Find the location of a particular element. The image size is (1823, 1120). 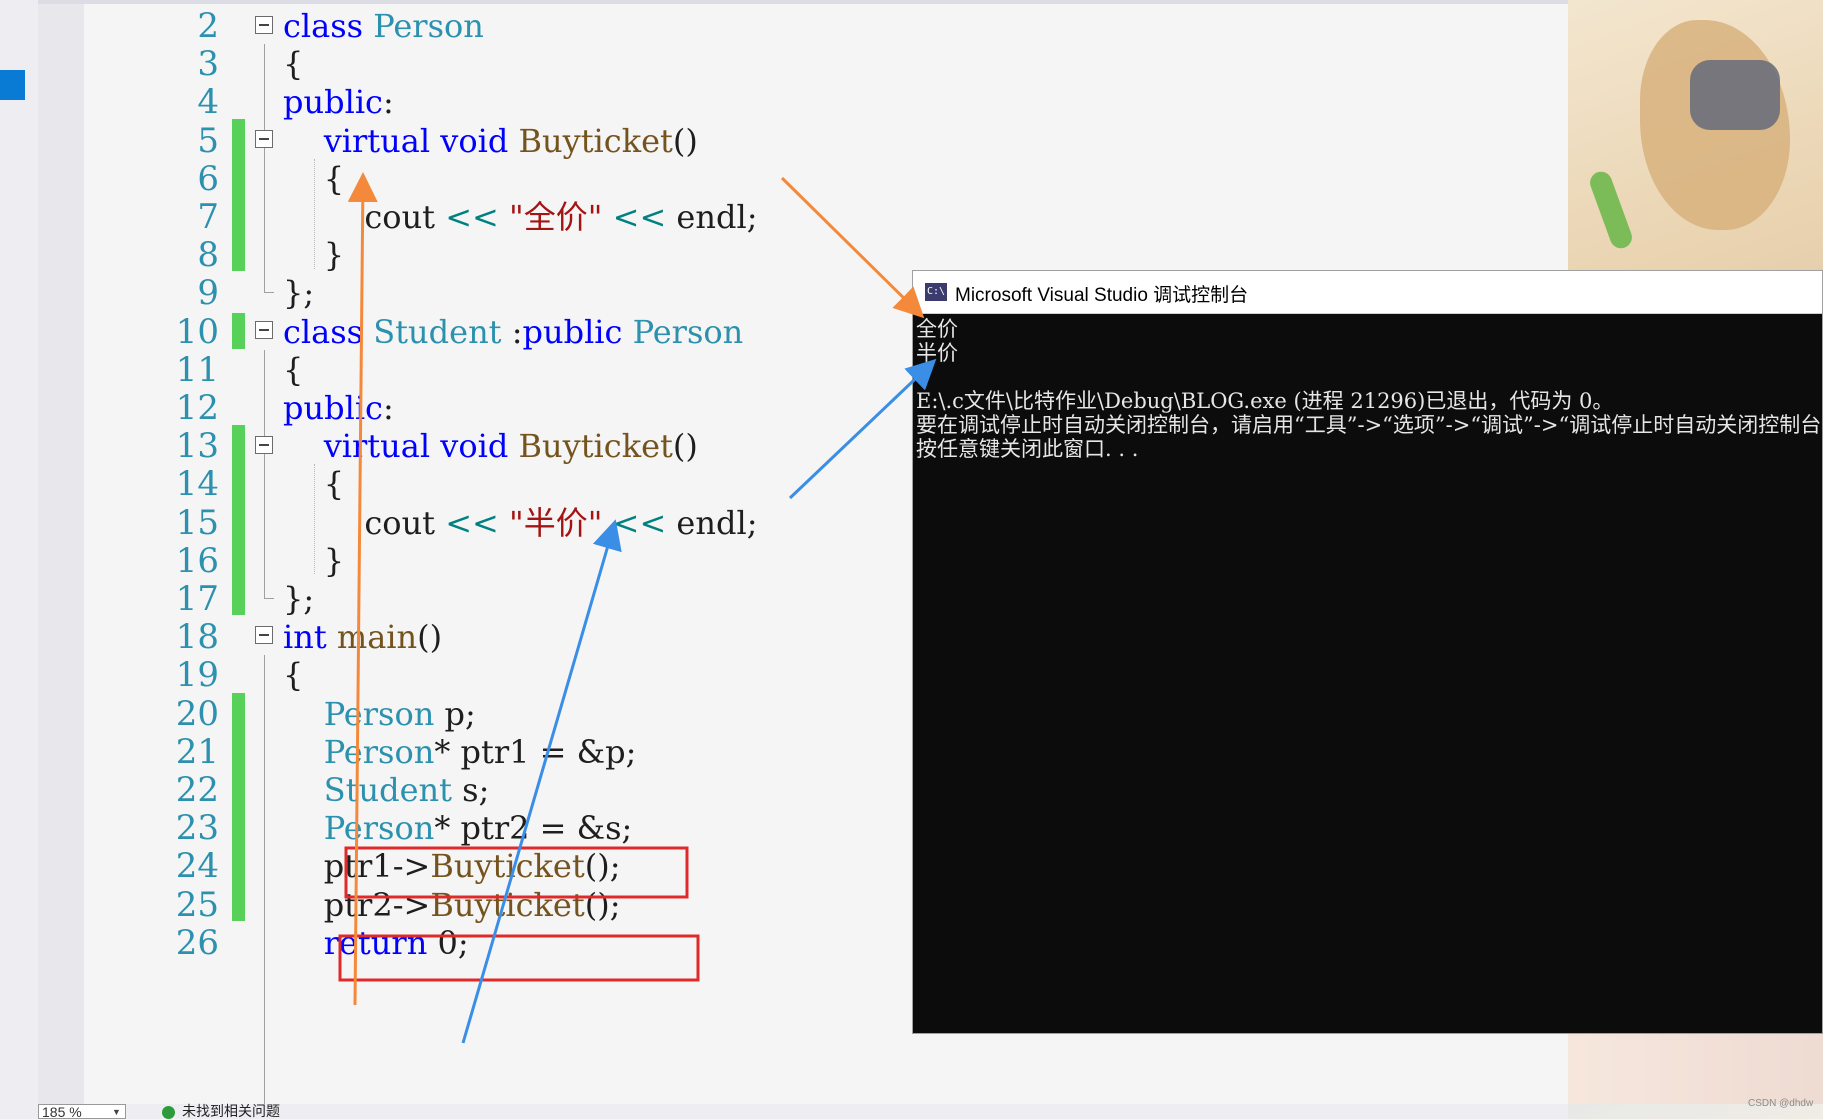

dropdown-arrow-icon: ▼ is located at coordinates (116, 1112).